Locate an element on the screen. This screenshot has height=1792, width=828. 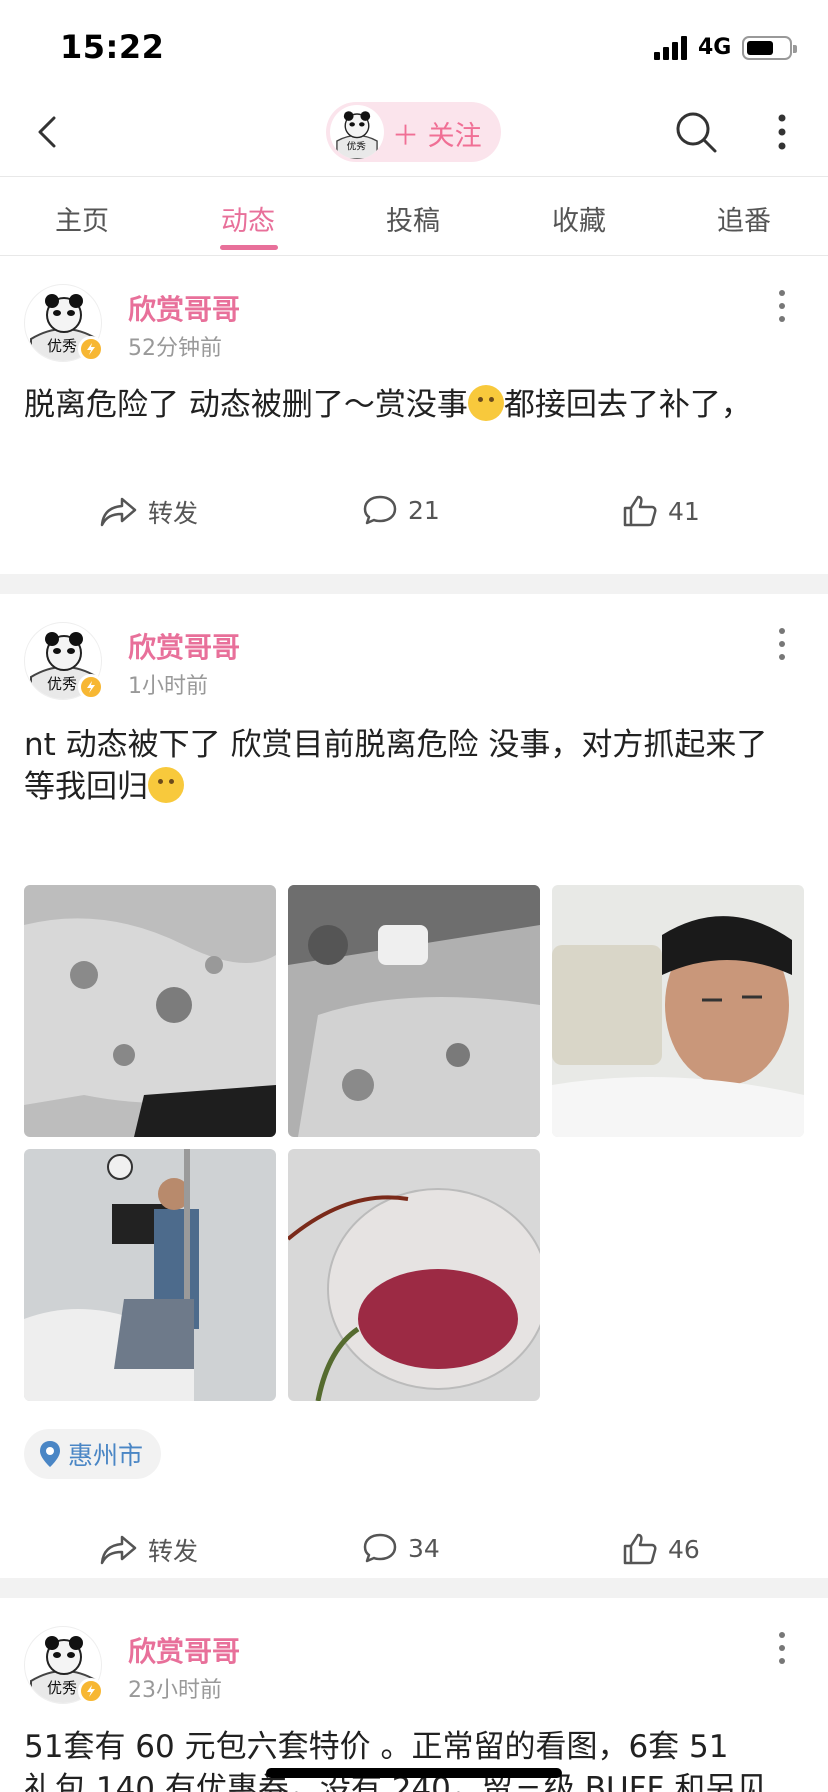
post-text: nt 动态被下了 欣赏目前脱离危险 没事，对方抓起来了 等我回归 is located at coordinates (414, 766).